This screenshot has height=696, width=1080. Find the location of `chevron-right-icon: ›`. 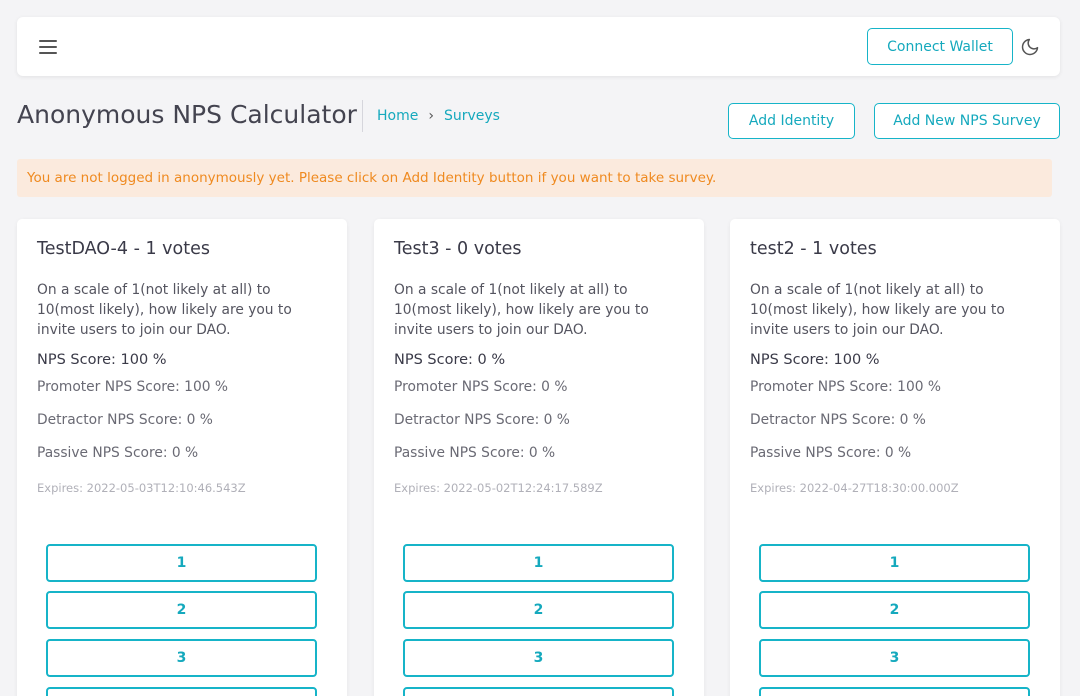

chevron-right-icon: › is located at coordinates (431, 116).